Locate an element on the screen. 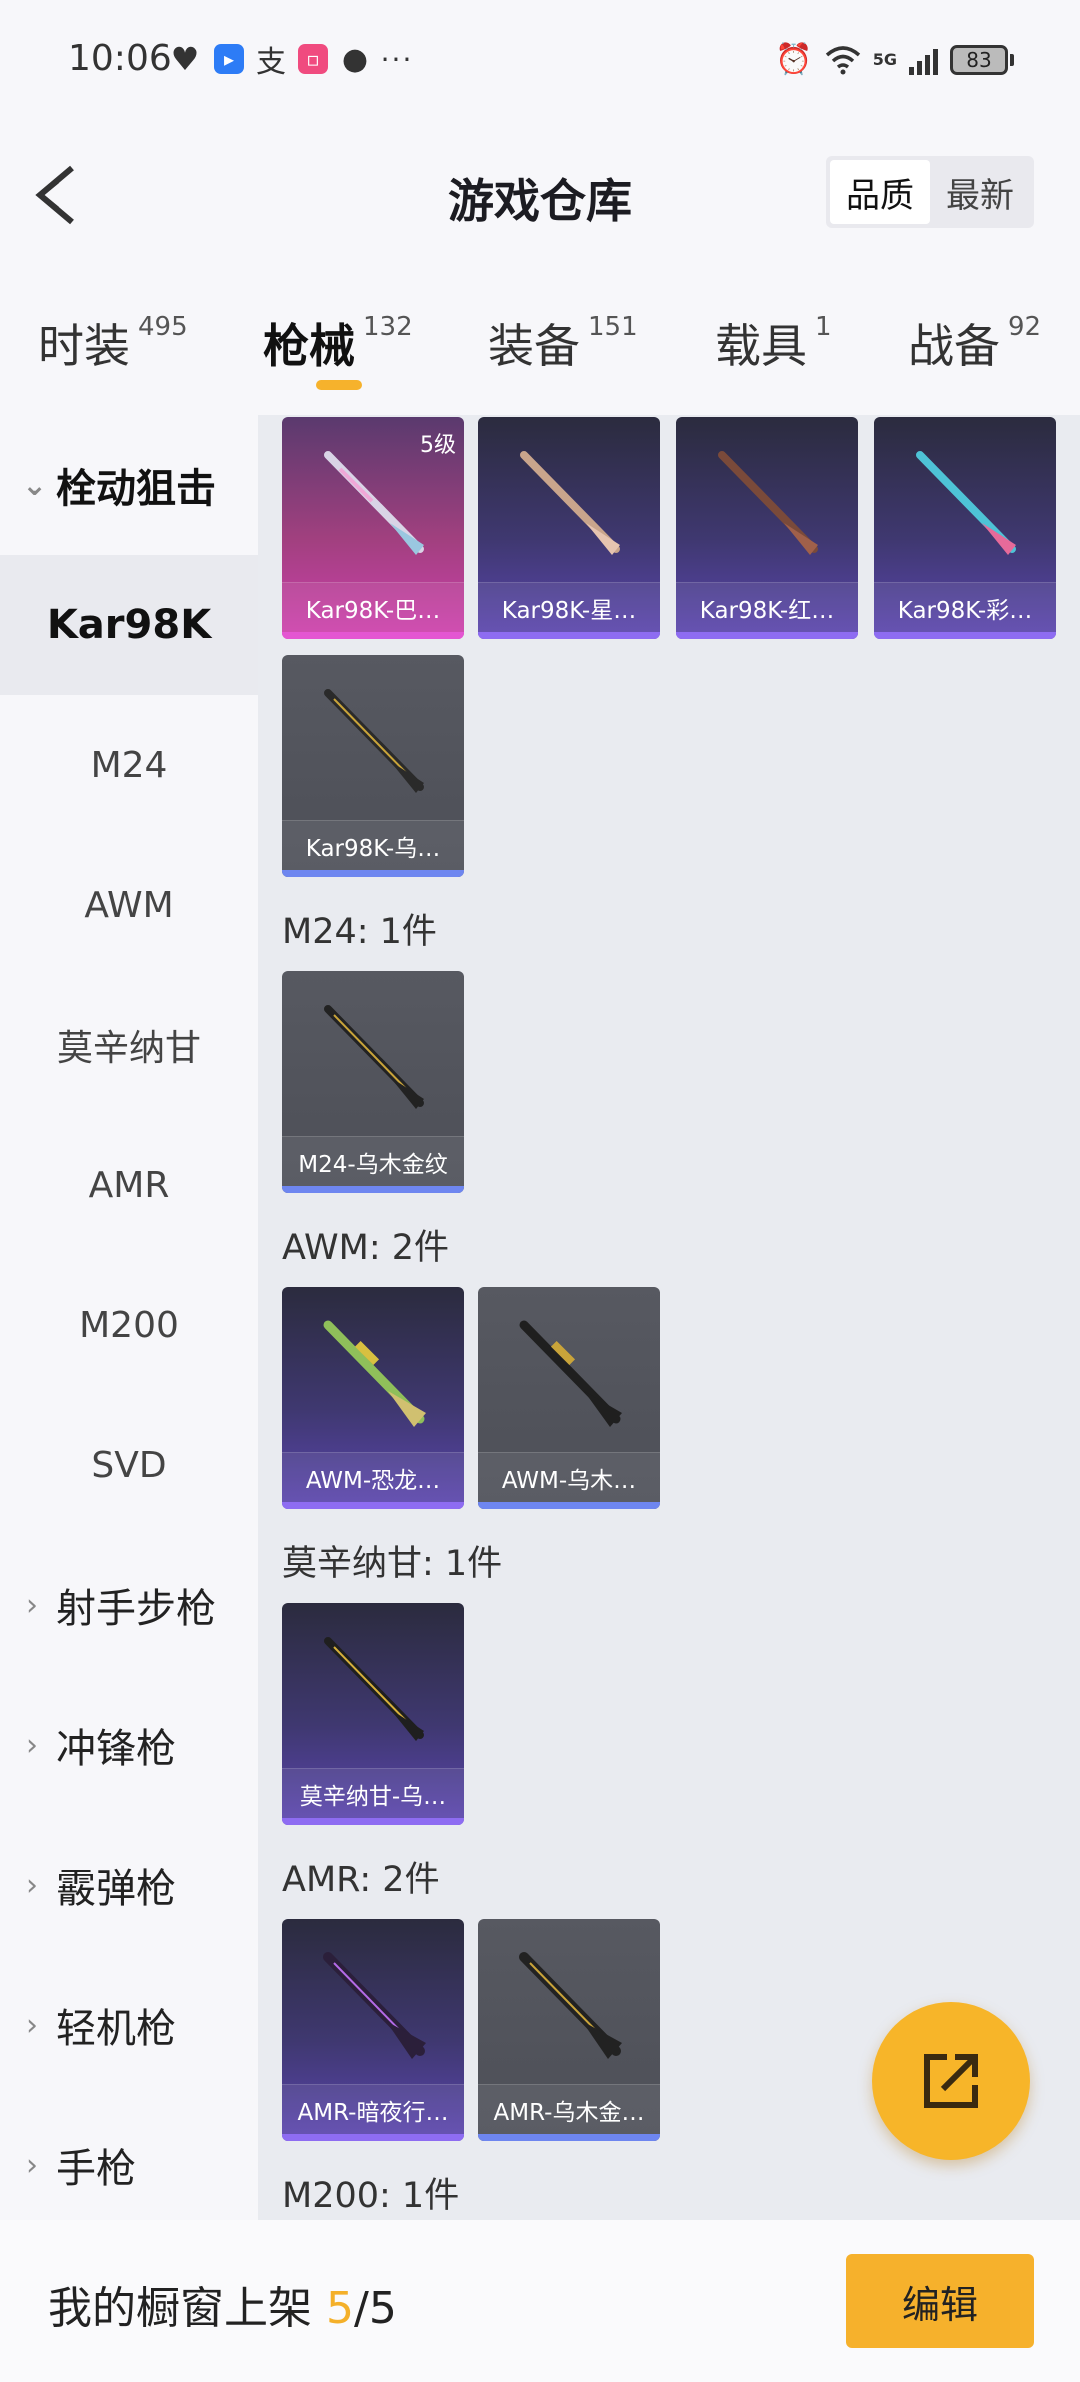 This screenshot has height=2382, width=1080. bilibili-icon: ▫ is located at coordinates (313, 59).